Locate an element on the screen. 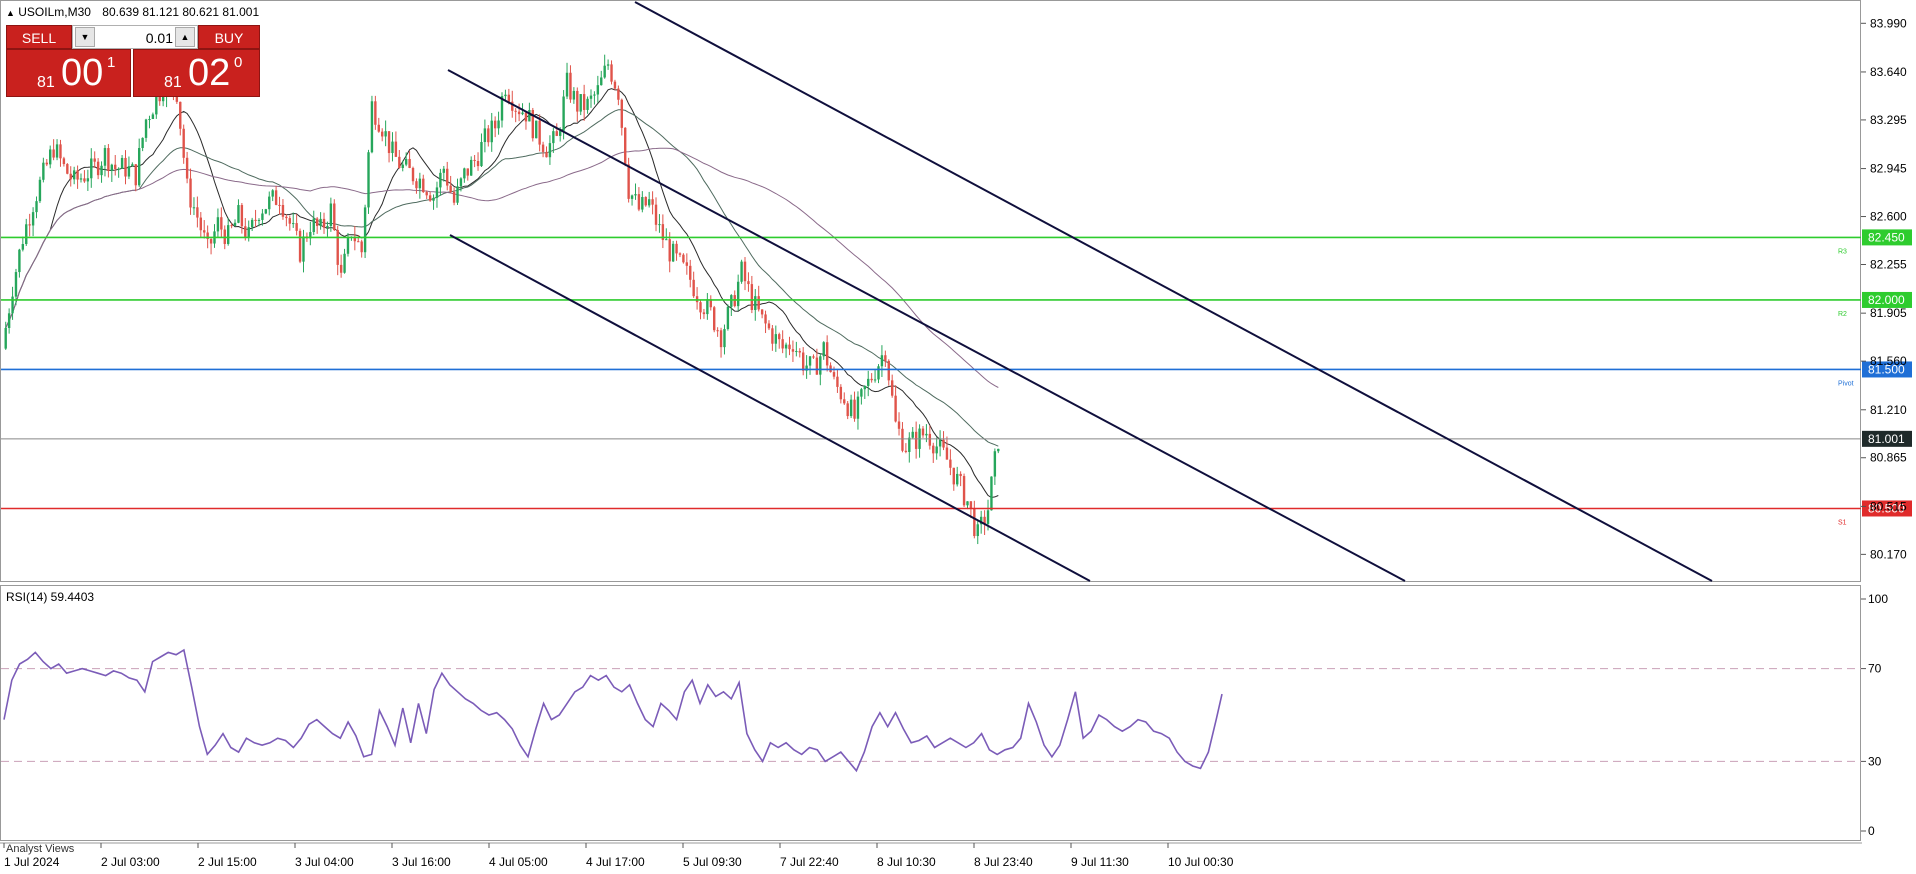 The width and height of the screenshot is (1916, 874). collapse-arrow-icon: ▲ is located at coordinates (10, 13).